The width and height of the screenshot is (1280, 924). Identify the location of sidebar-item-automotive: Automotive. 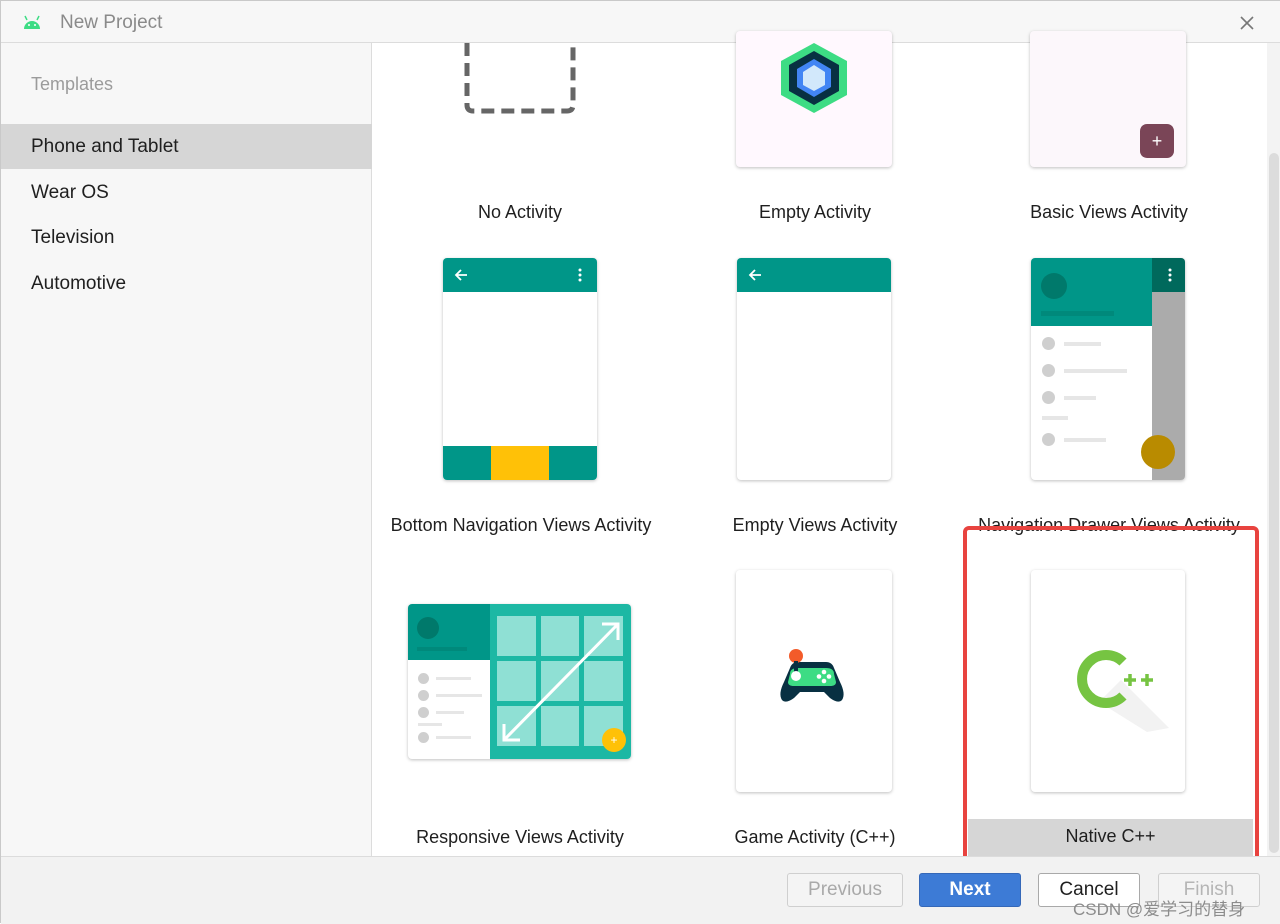
(186, 283).